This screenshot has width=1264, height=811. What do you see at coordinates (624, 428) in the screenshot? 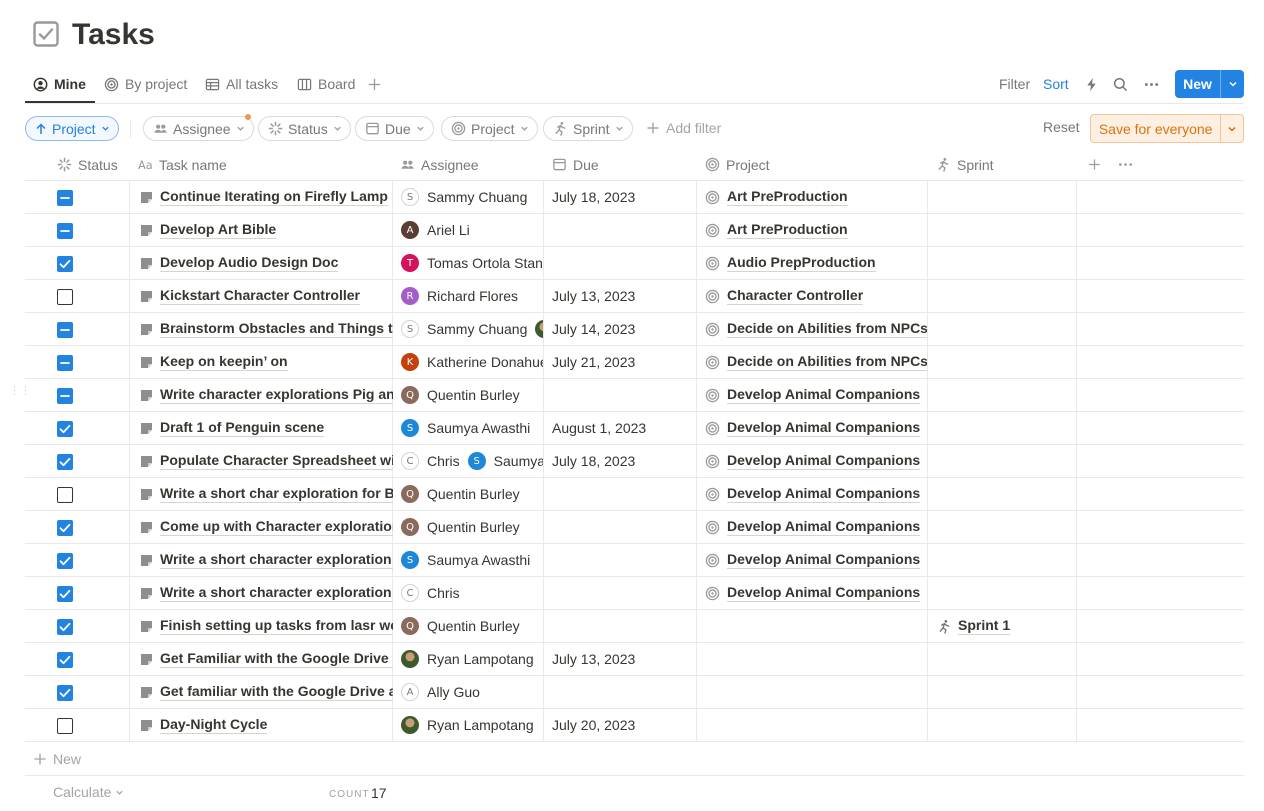
I see `due-date-cell: August 1, 2023` at bounding box center [624, 428].